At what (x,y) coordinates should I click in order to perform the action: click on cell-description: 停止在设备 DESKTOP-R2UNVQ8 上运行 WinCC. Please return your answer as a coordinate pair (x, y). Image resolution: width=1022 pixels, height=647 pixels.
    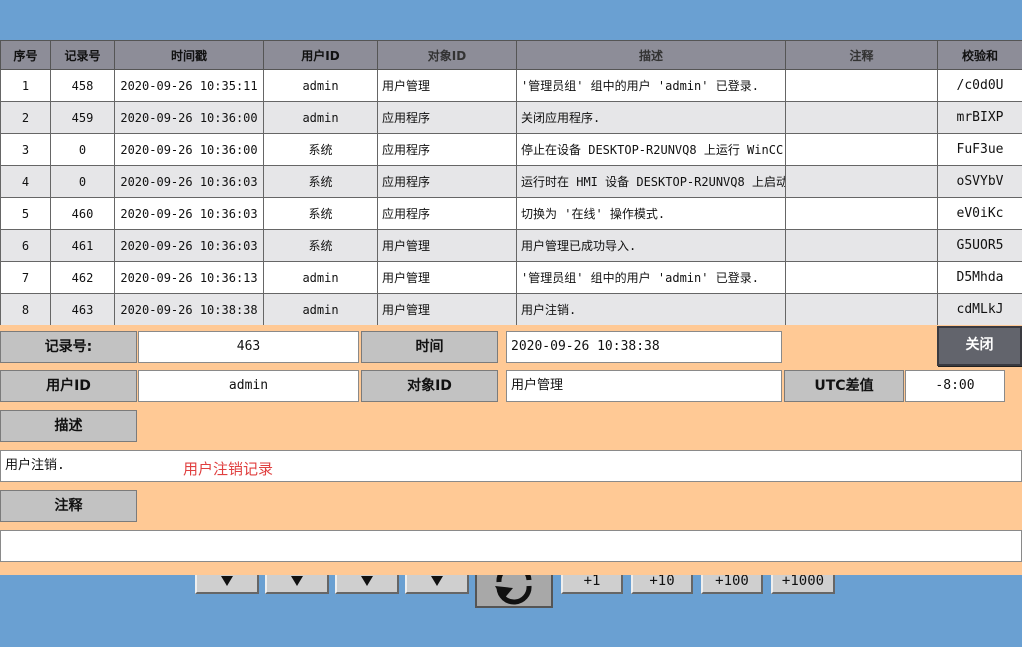
    Looking at the image, I should click on (651, 149).